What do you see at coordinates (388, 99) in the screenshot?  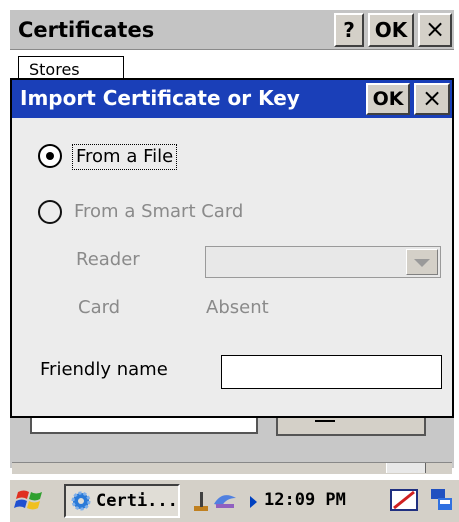 I see `dialog-ok-button: OK` at bounding box center [388, 99].